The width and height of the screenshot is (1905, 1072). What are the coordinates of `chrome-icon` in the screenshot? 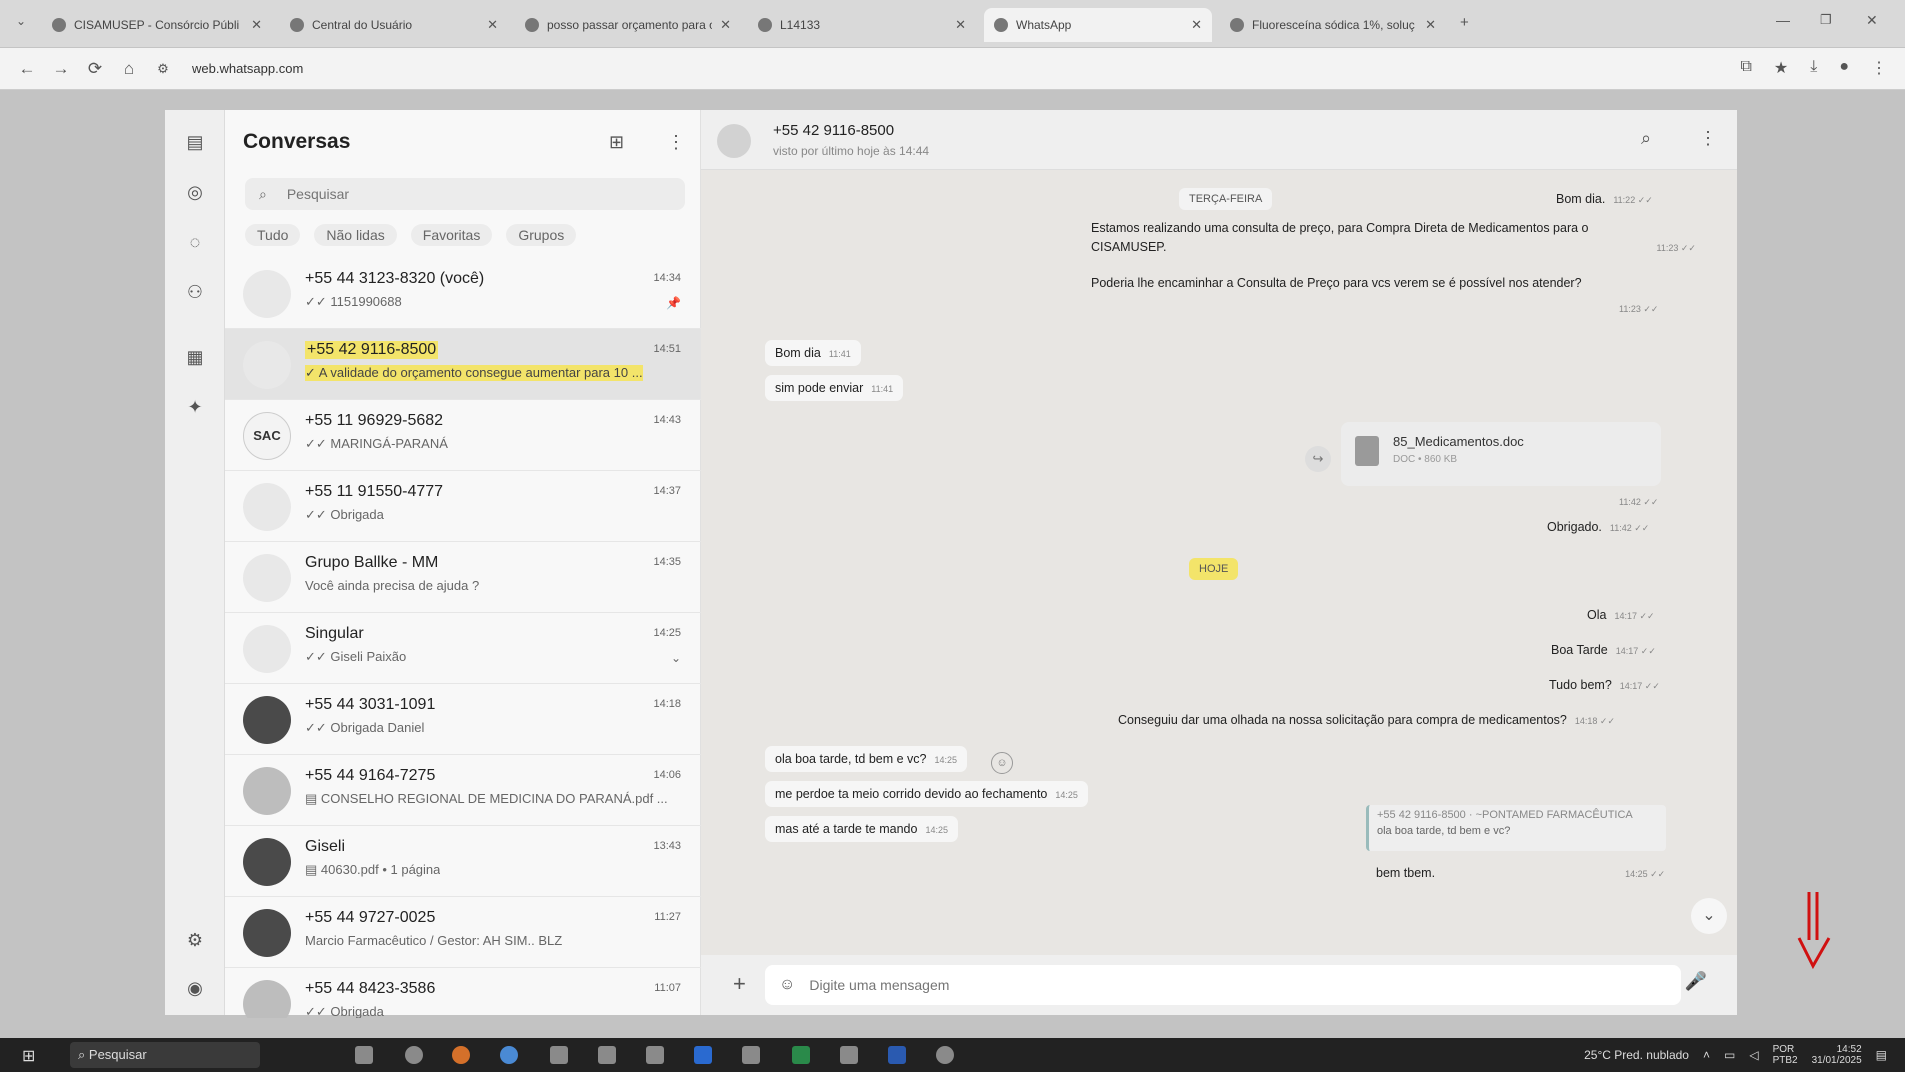 It's located at (509, 1055).